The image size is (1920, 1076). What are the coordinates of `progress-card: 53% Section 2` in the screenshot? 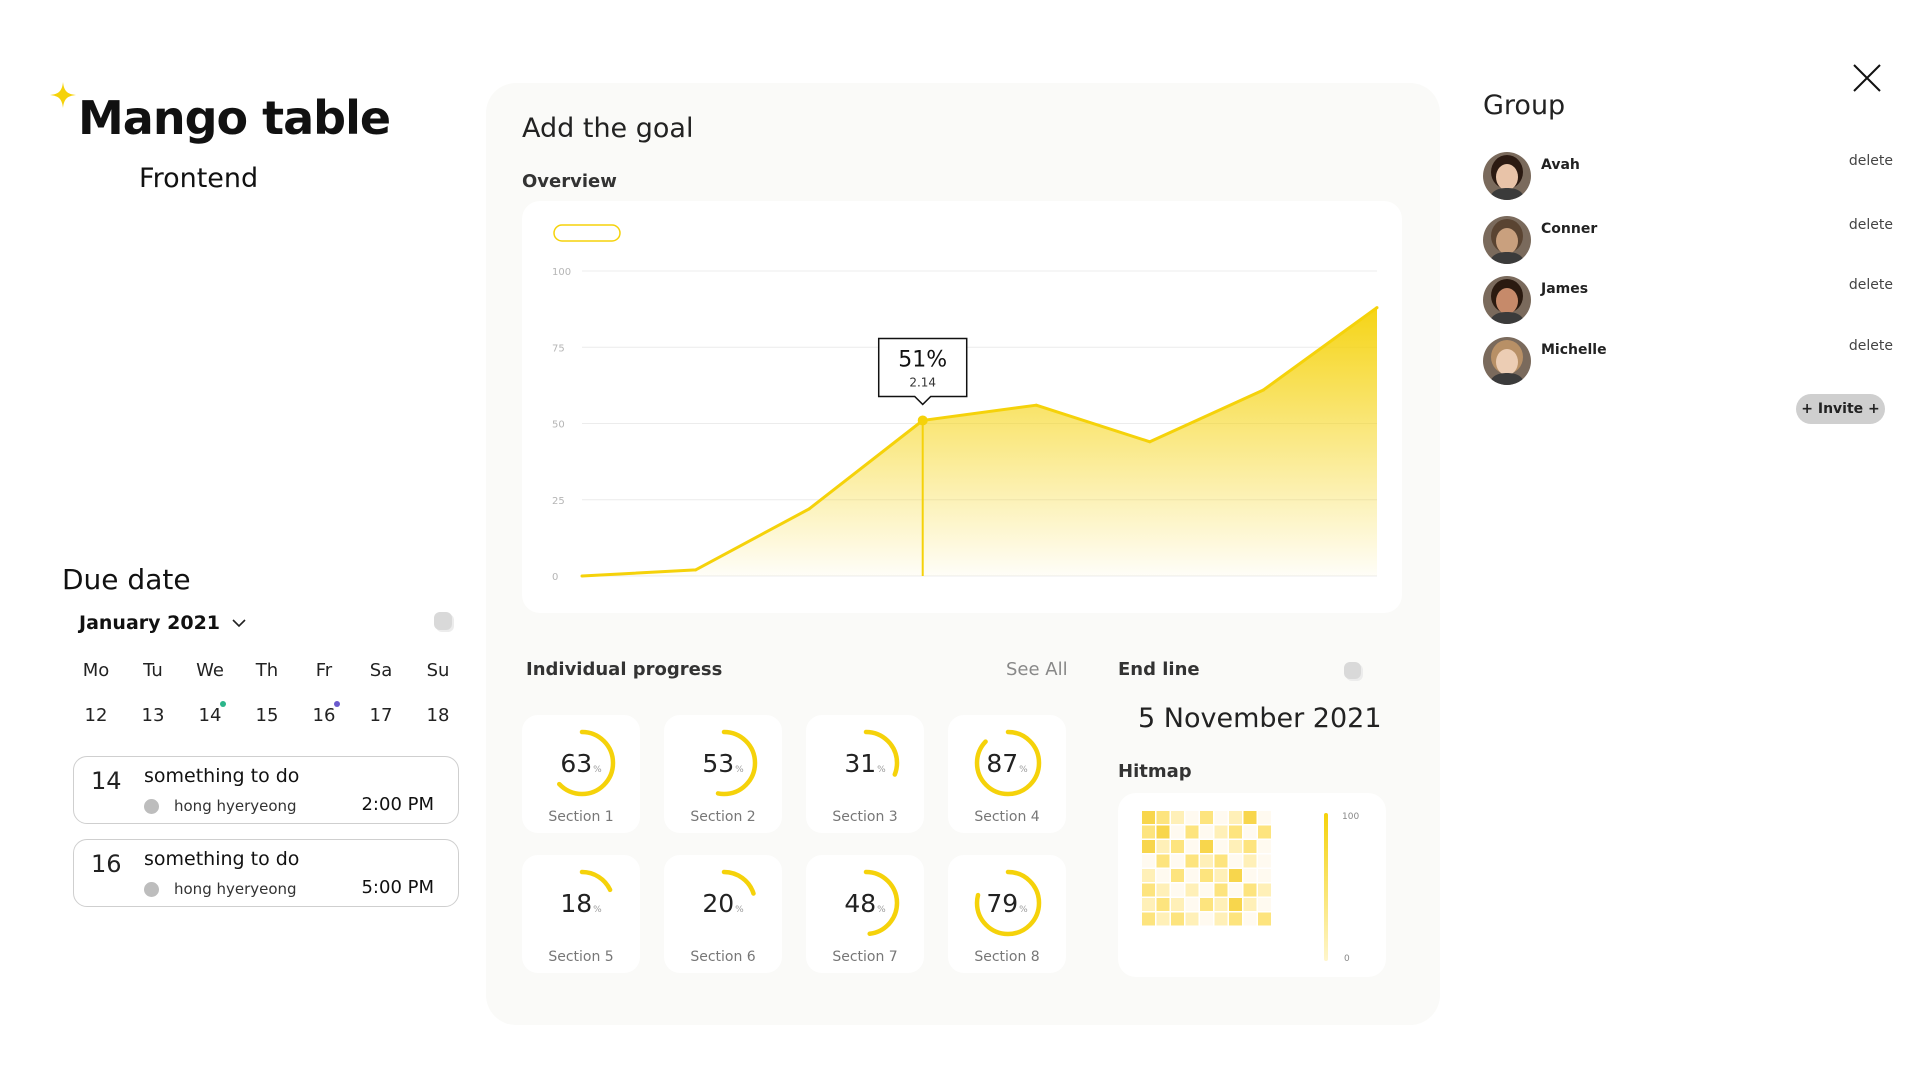 It's located at (723, 774).